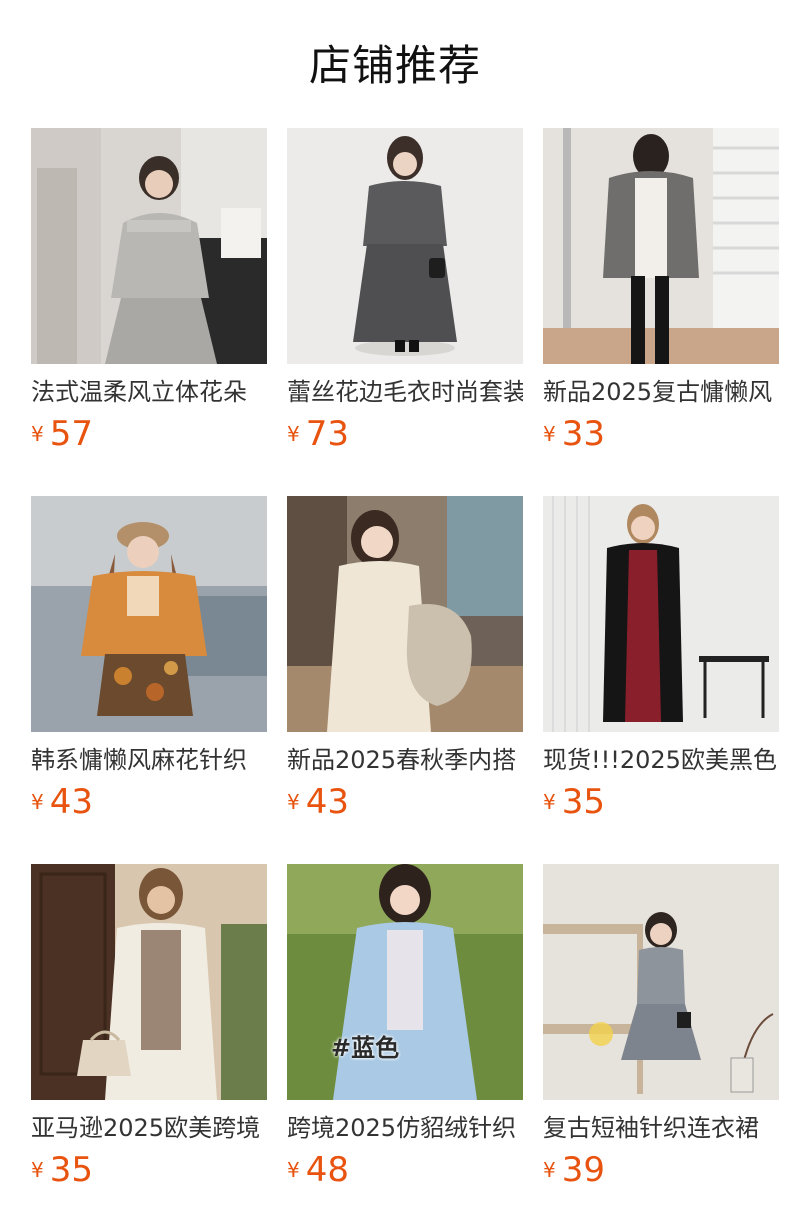 The image size is (790, 1232). Describe the element at coordinates (583, 1170) in the screenshot. I see `price-value: 39` at that location.